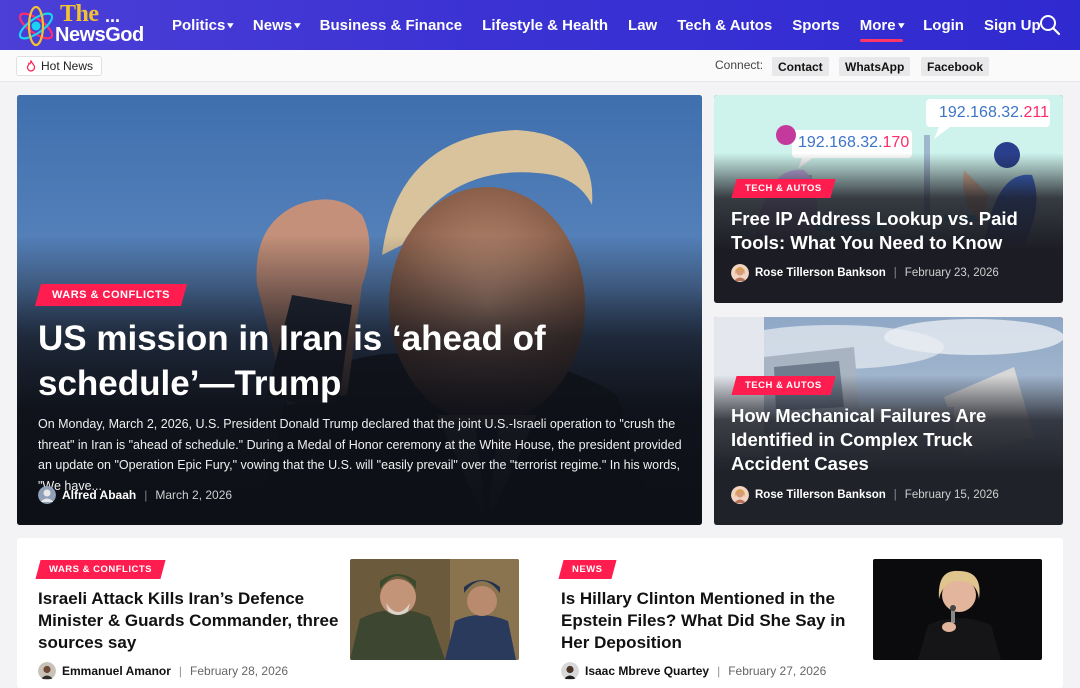  I want to click on author-name: Alfred Abaah, so click(99, 495).